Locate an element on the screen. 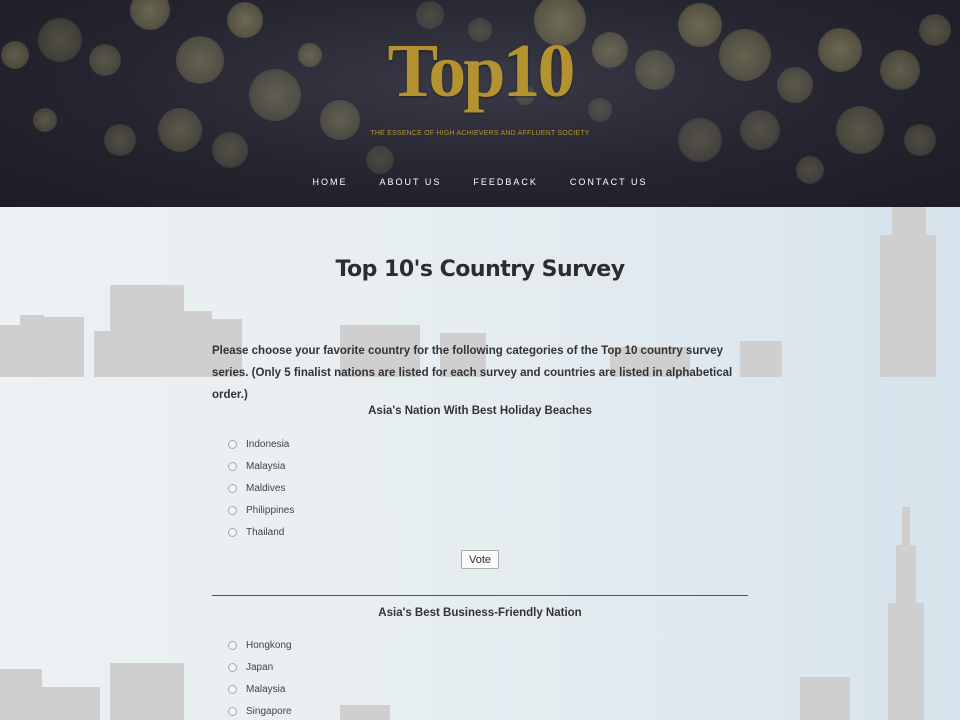 The width and height of the screenshot is (960, 720). option-label: Indonesia is located at coordinates (268, 444).